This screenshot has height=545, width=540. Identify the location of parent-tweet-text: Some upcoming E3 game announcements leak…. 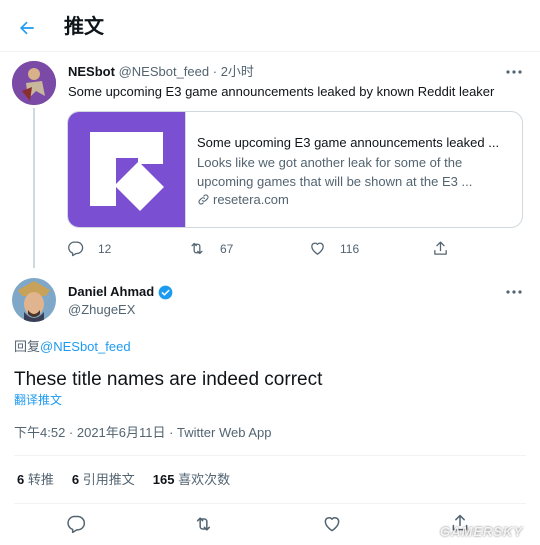
(281, 91).